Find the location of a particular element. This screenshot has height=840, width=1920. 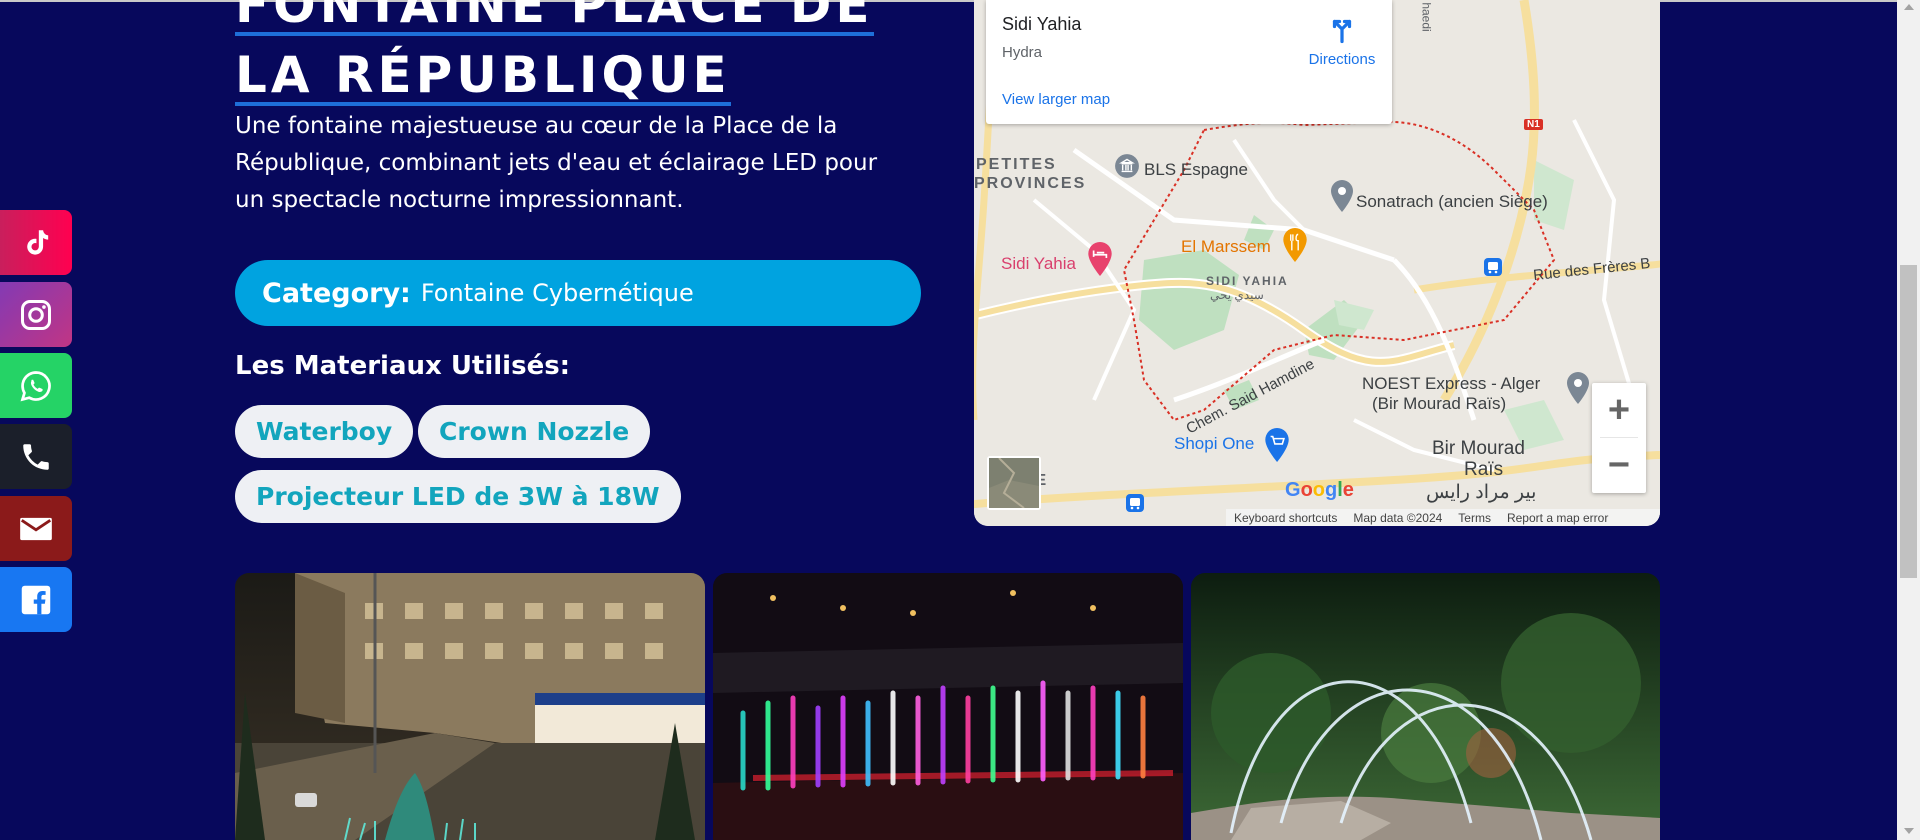

gallery-image-arc-jets is located at coordinates (1425, 706).